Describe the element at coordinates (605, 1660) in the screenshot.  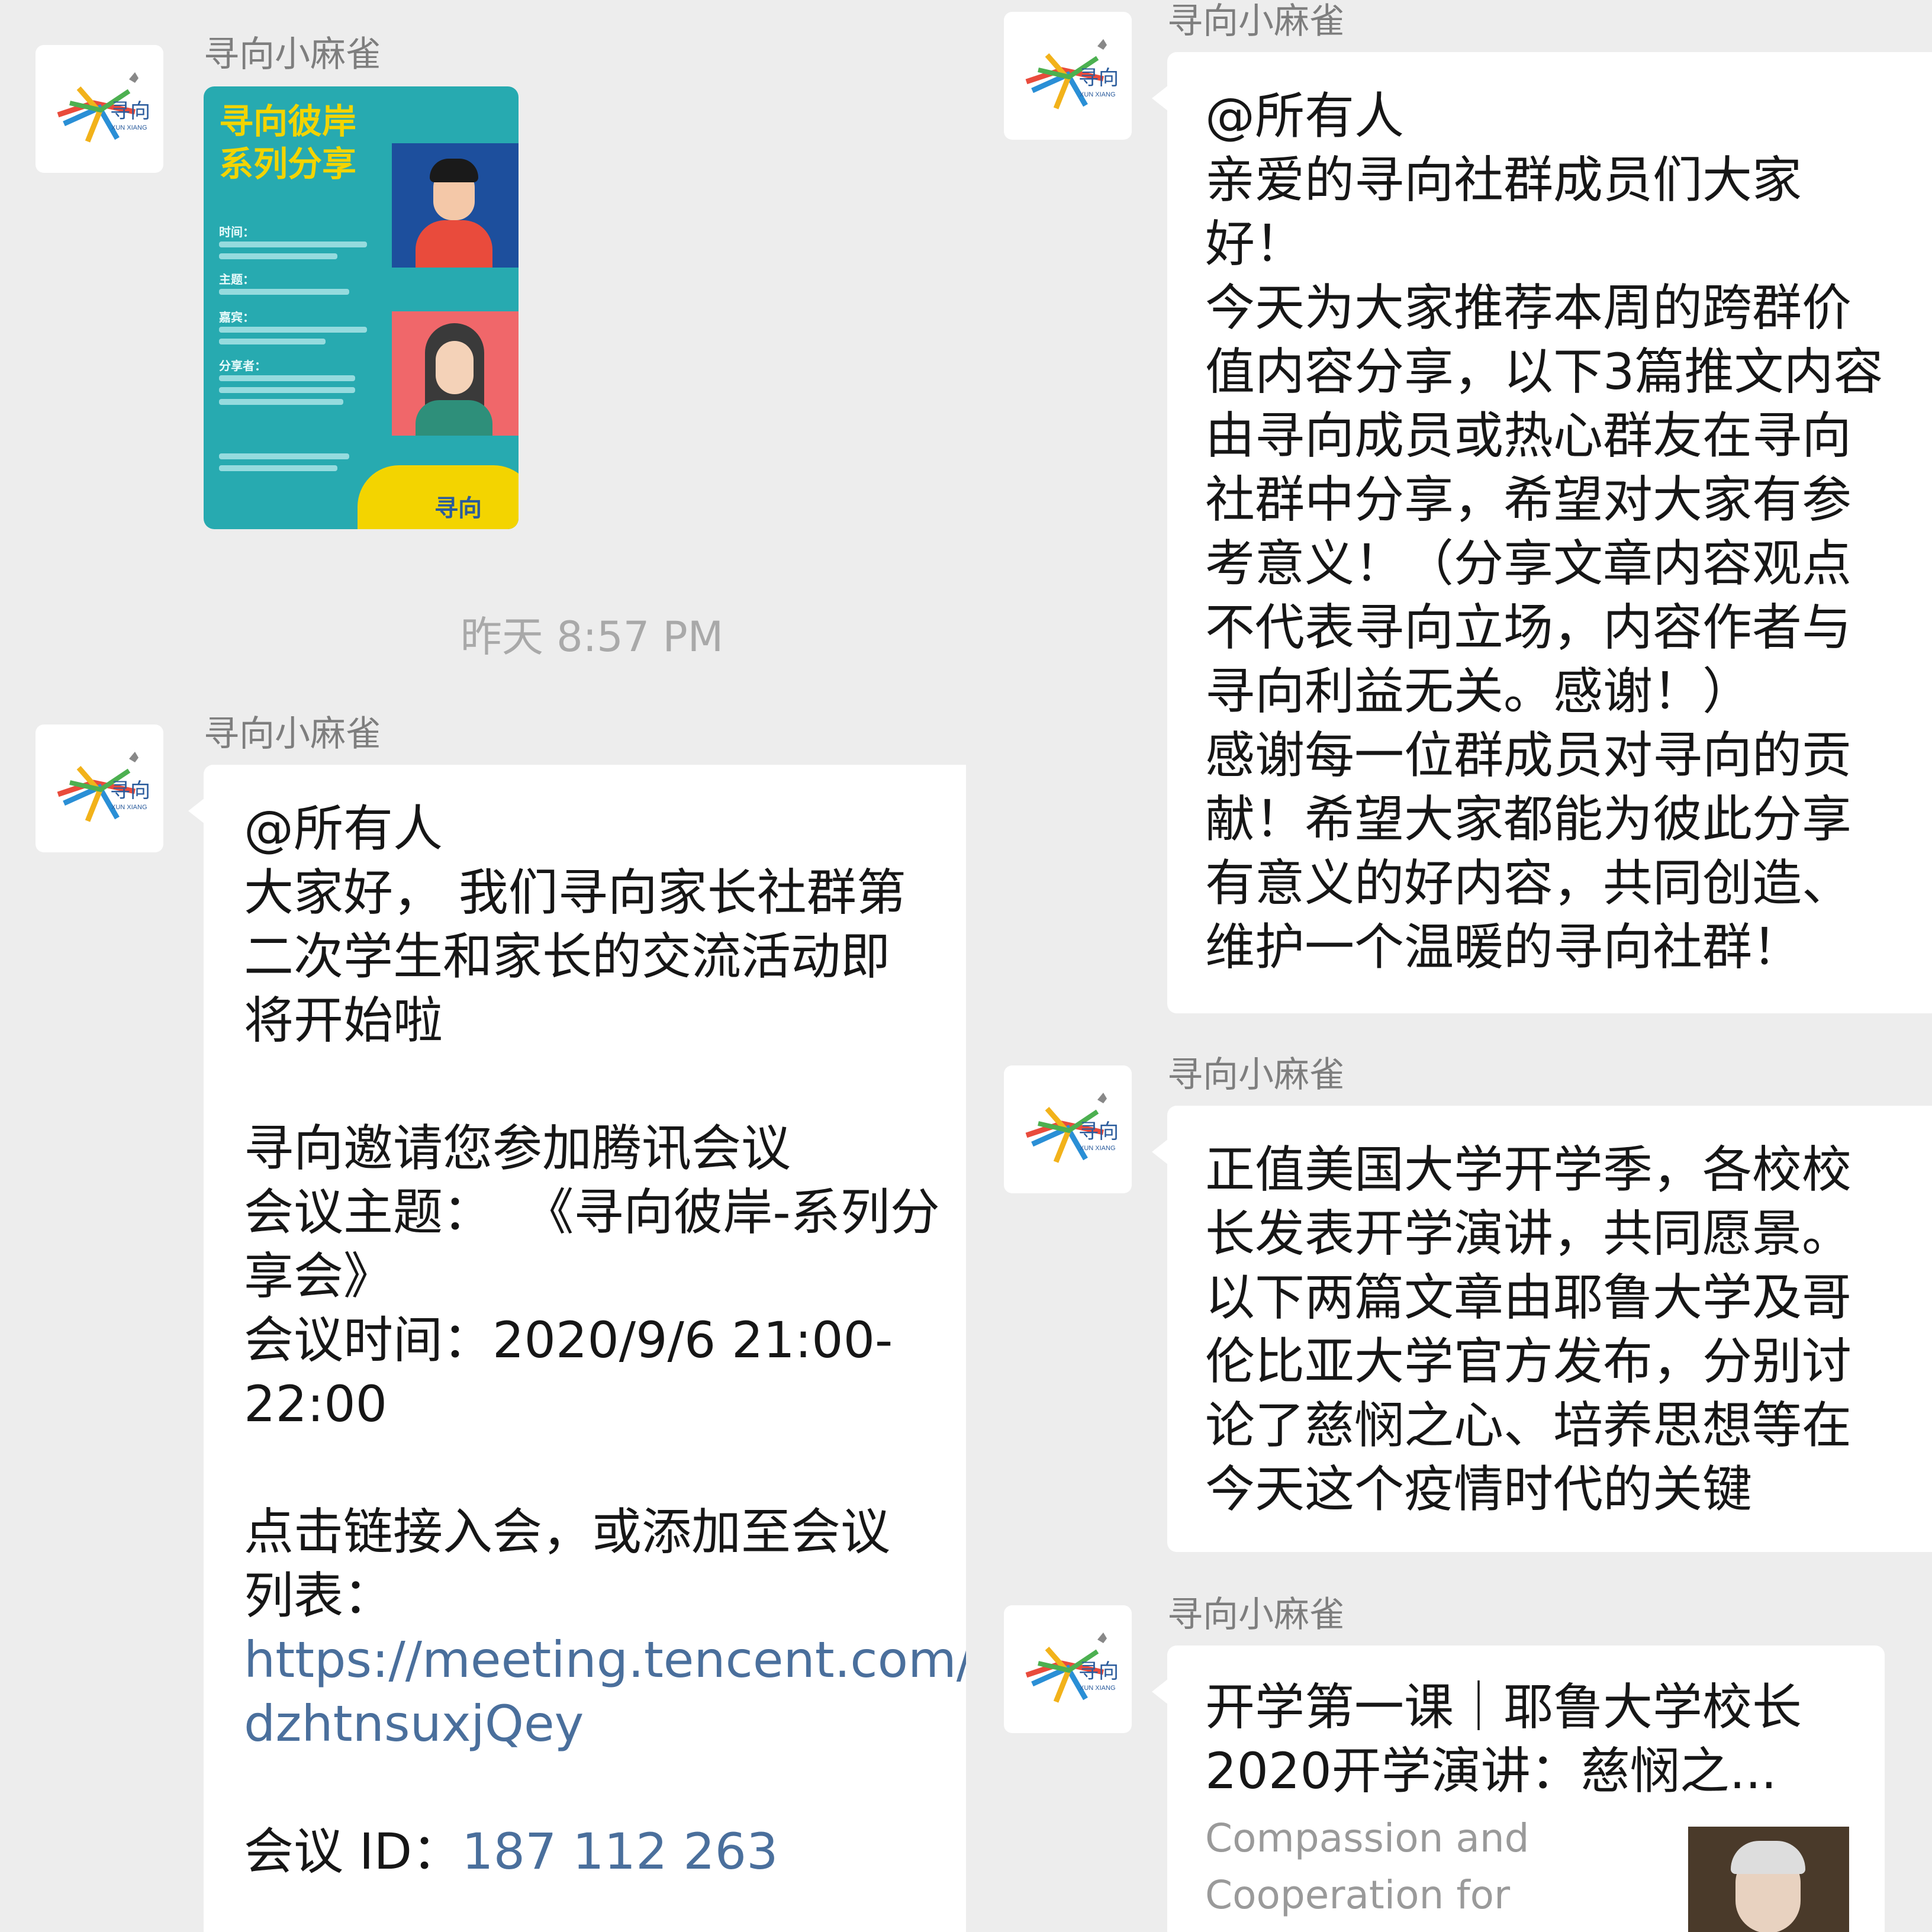
I see `meeting-link: https://meeting.tencent.com/s` at that location.